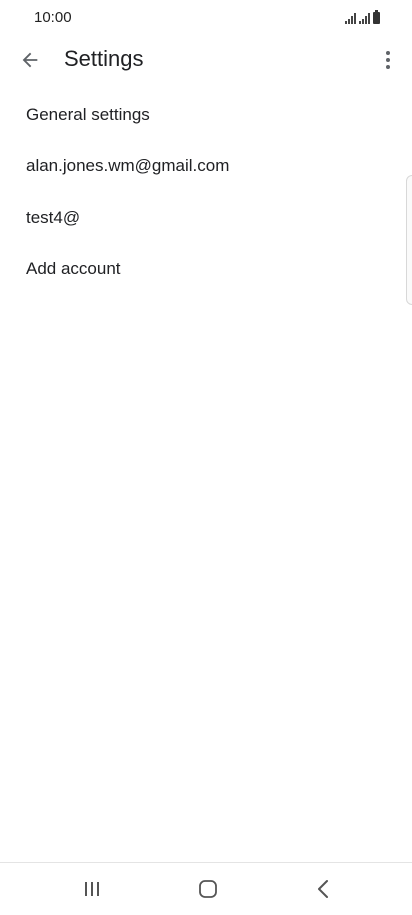  What do you see at coordinates (206, 167) in the screenshot?
I see `settings-item-account-alan: alan.jones.wm@gmail.com` at bounding box center [206, 167].